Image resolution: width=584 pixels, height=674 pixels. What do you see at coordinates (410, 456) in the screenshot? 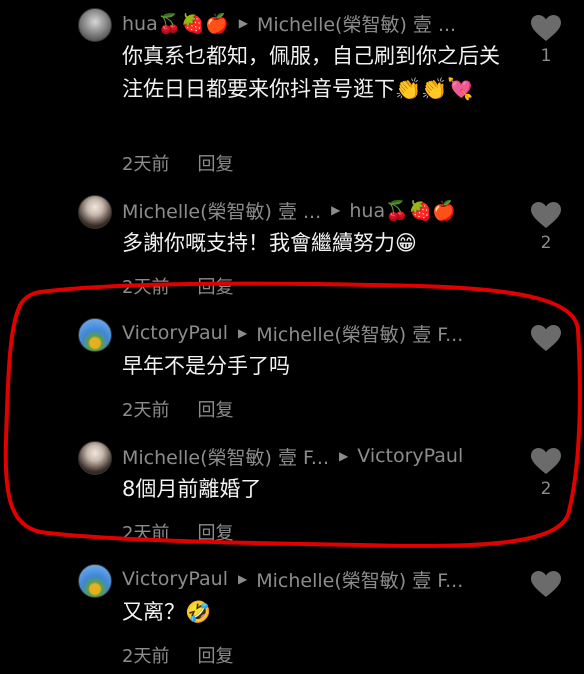
I see `reply-to-author: VictoryPaul` at bounding box center [410, 456].